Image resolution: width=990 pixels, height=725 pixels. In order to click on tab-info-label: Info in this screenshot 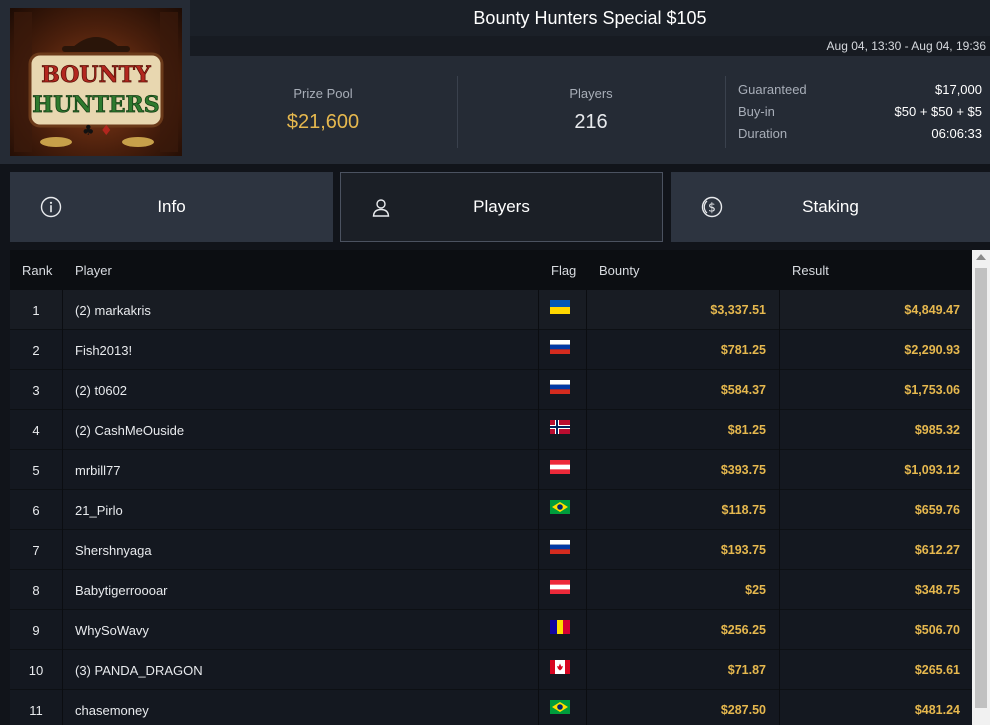, I will do `click(171, 206)`.